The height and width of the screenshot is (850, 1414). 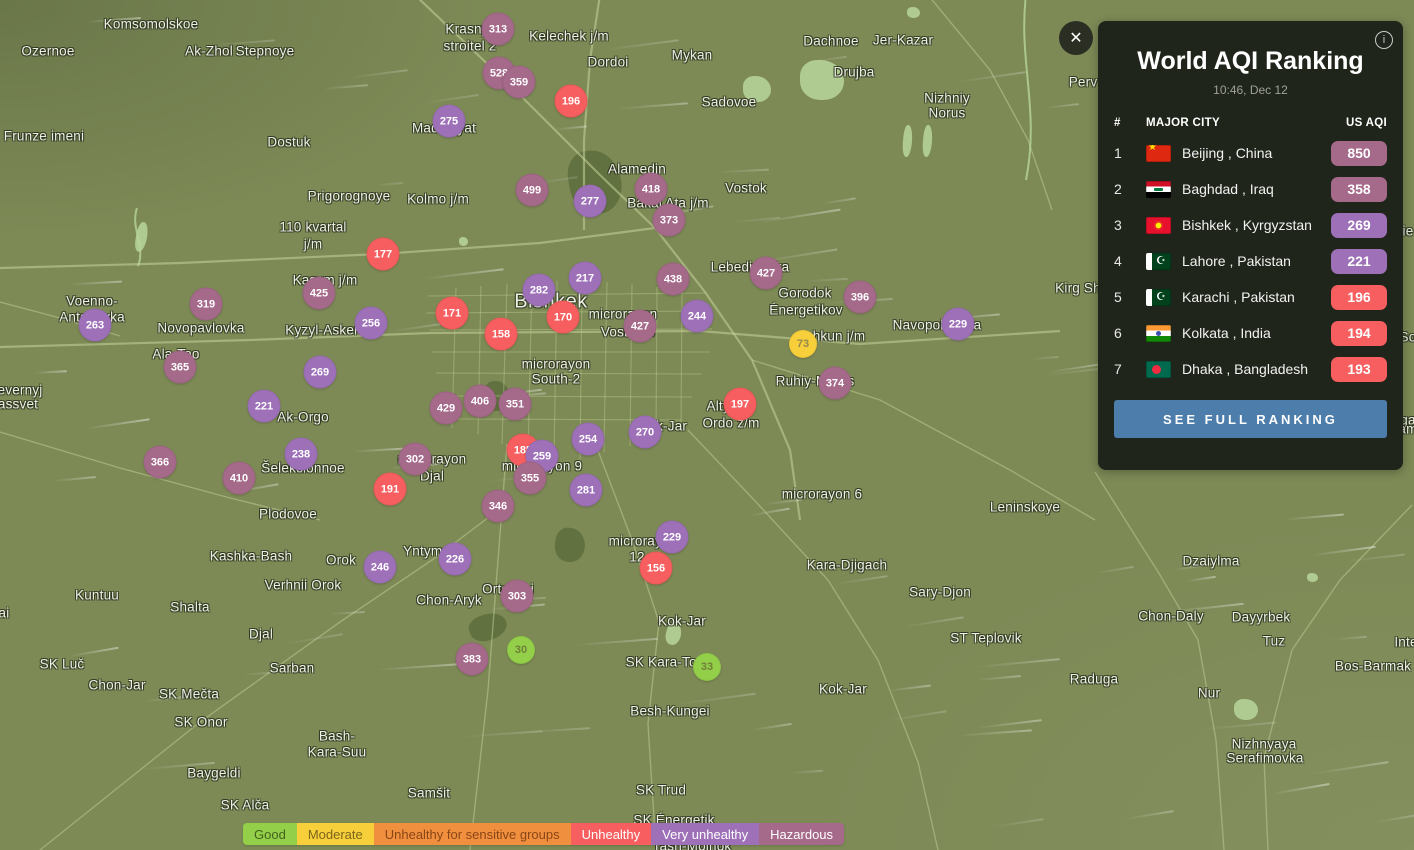 I want to click on aqi-marker: 30, so click(x=521, y=650).